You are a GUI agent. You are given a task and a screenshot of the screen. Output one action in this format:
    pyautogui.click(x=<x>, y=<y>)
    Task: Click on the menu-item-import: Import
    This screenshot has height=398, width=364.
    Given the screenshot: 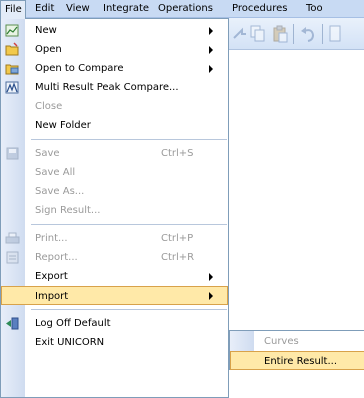 What is the action you would take?
    pyautogui.click(x=114, y=295)
    